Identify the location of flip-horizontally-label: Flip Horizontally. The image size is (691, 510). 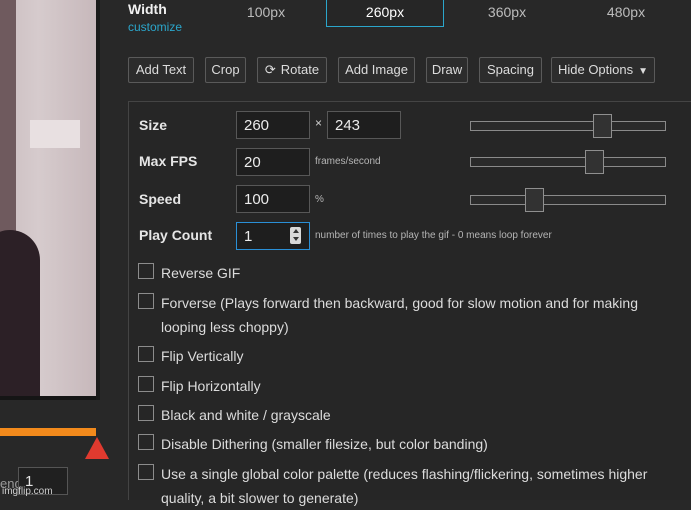
(211, 386).